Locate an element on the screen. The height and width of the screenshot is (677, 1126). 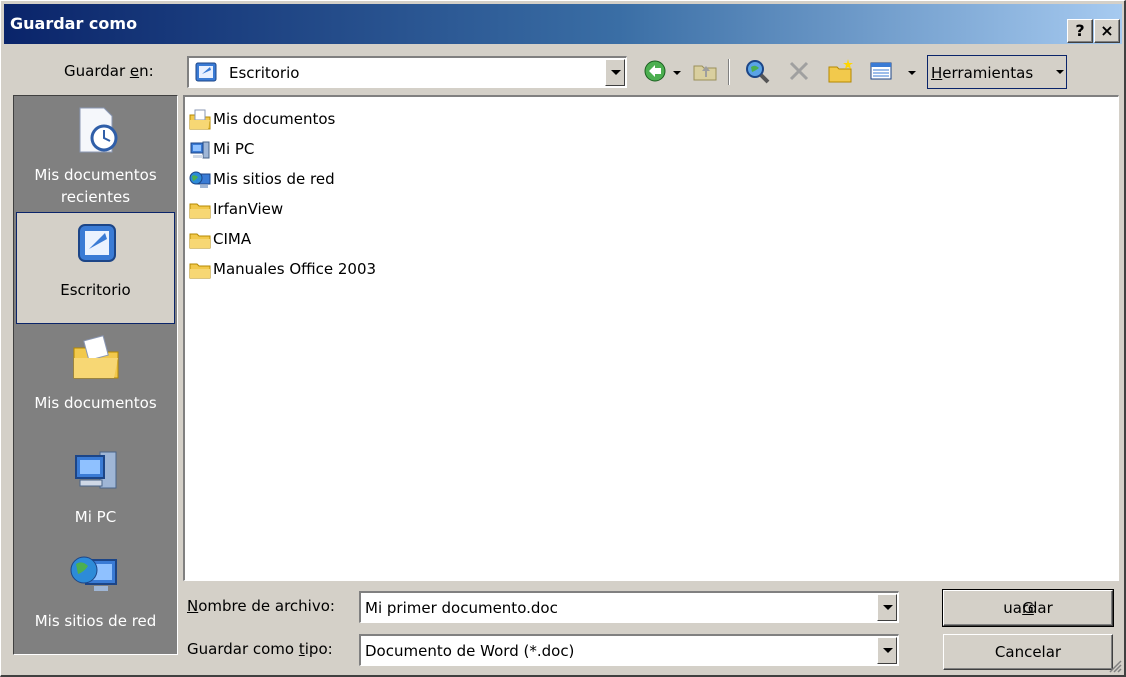
file-name: Mi PC is located at coordinates (234, 149).